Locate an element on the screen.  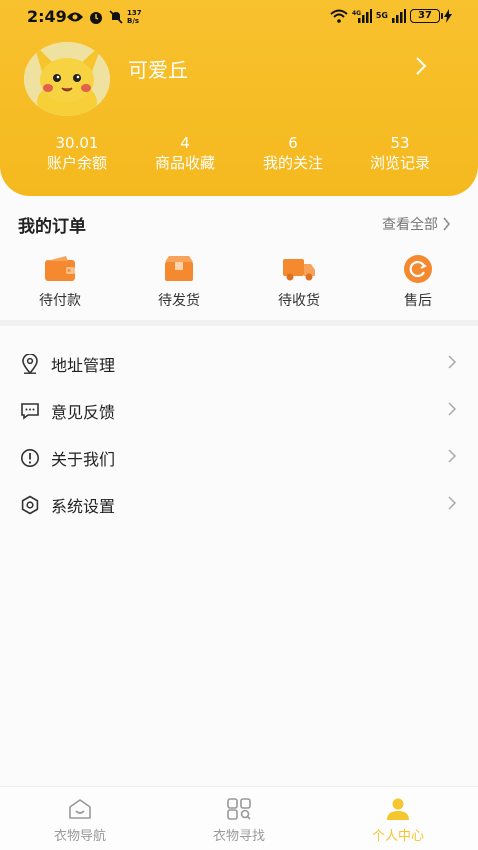
tab-clothing-navigation: 衣物导航 is located at coordinates (80, 819).